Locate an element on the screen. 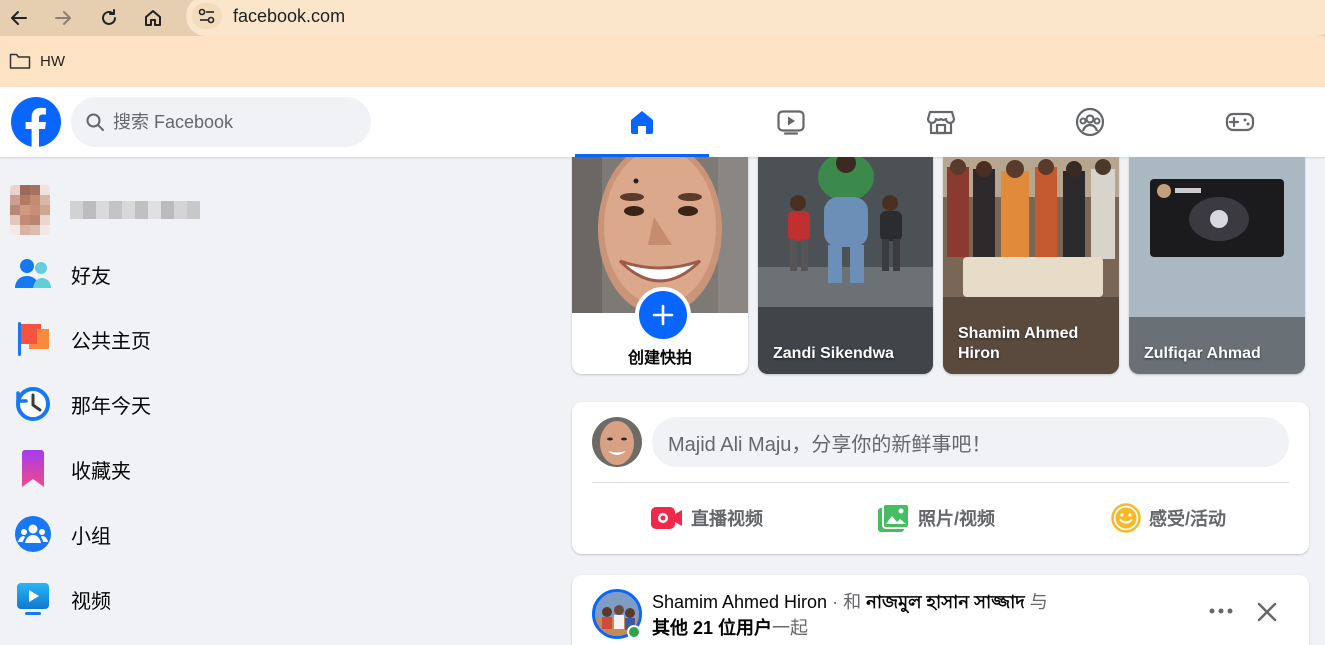  search-box is located at coordinates (221, 122).